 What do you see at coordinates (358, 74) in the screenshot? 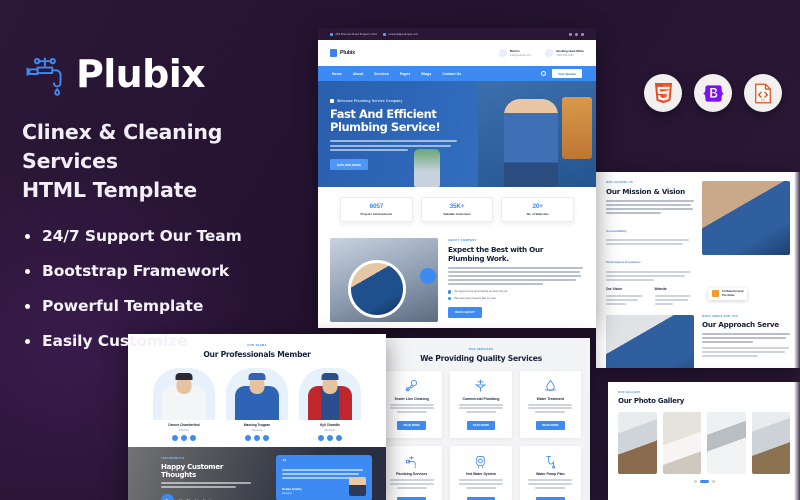
I see `nav-item-about: About` at bounding box center [358, 74].